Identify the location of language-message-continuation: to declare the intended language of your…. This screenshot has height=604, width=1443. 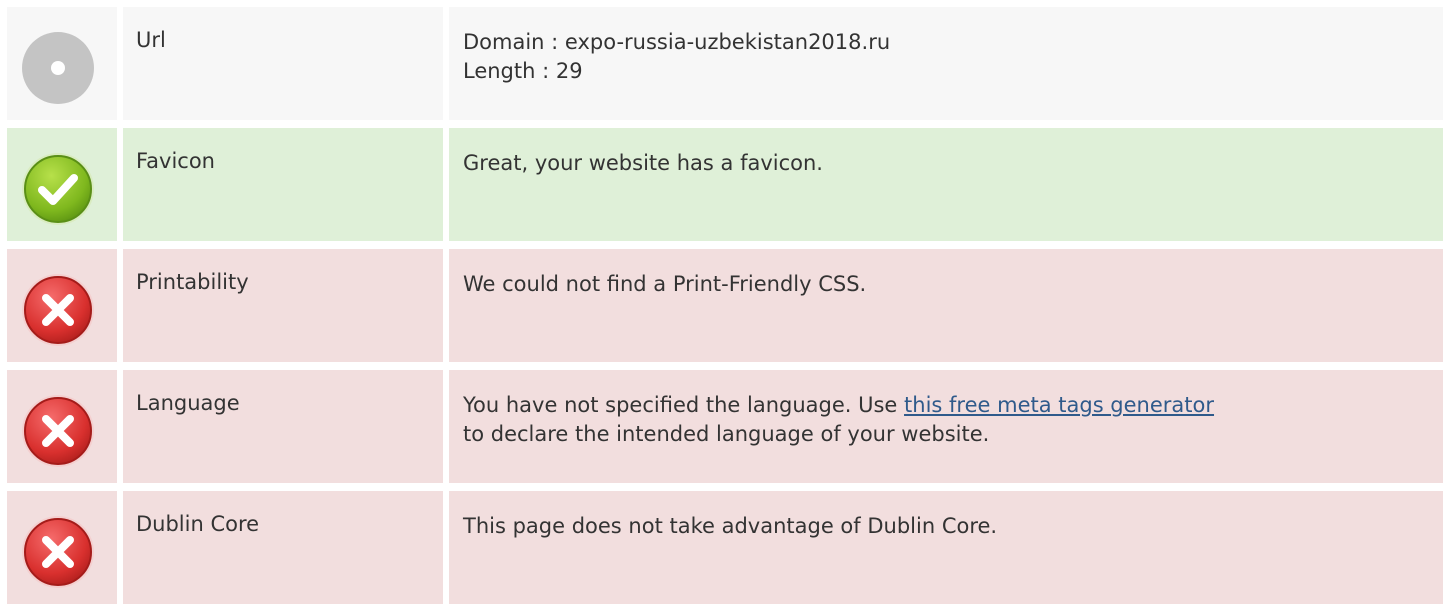
(726, 434).